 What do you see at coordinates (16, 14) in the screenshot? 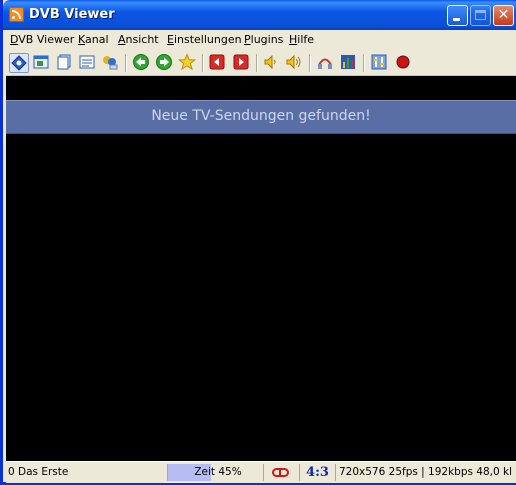
I see `rss-app-icon` at bounding box center [16, 14].